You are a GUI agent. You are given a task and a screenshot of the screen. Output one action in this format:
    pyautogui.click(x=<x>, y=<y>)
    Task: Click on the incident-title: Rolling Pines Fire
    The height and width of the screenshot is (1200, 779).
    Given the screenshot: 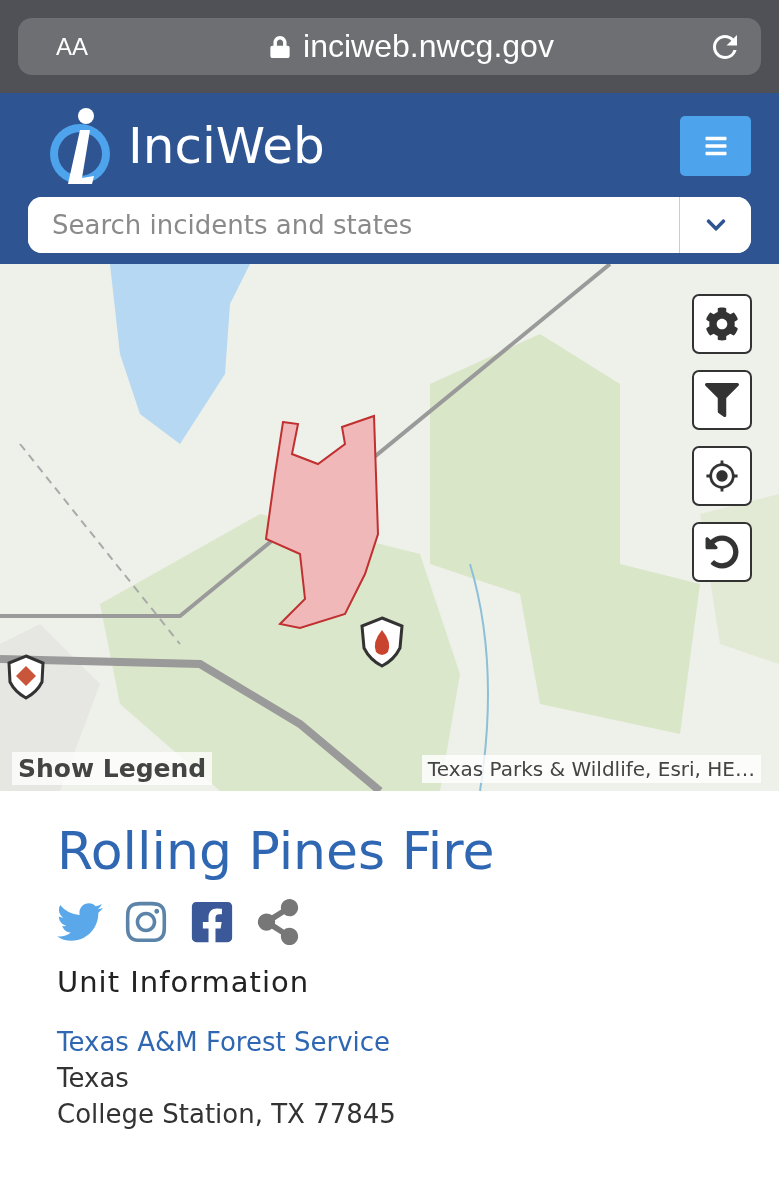 What is the action you would take?
    pyautogui.click(x=276, y=851)
    